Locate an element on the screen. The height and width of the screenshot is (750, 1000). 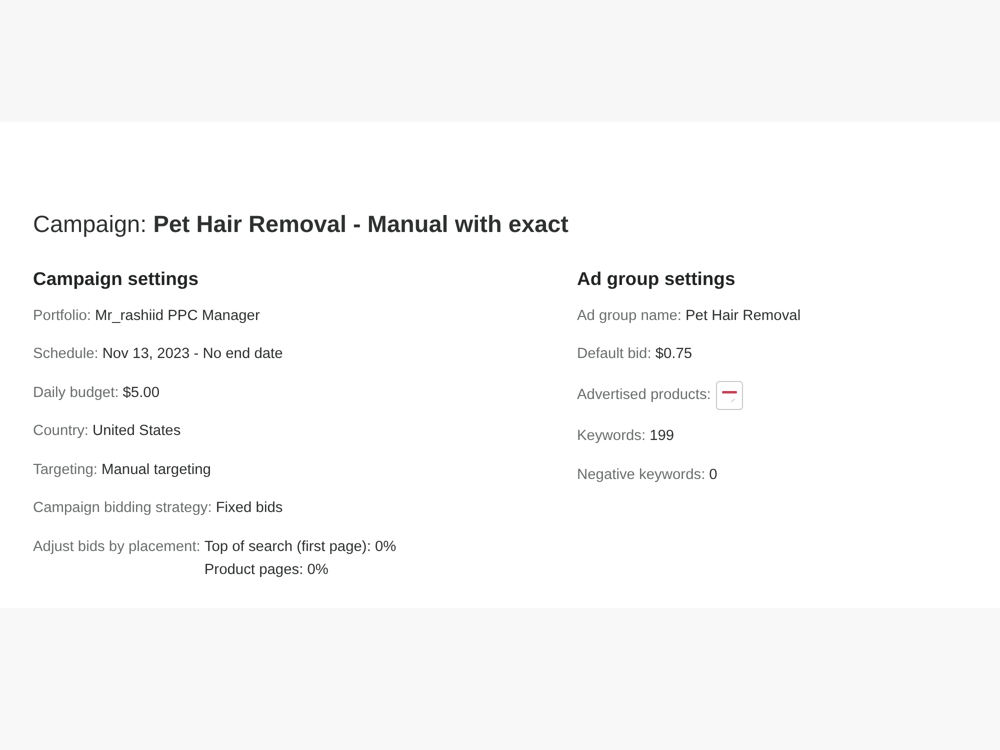
field-label: Keywords: is located at coordinates (611, 436).